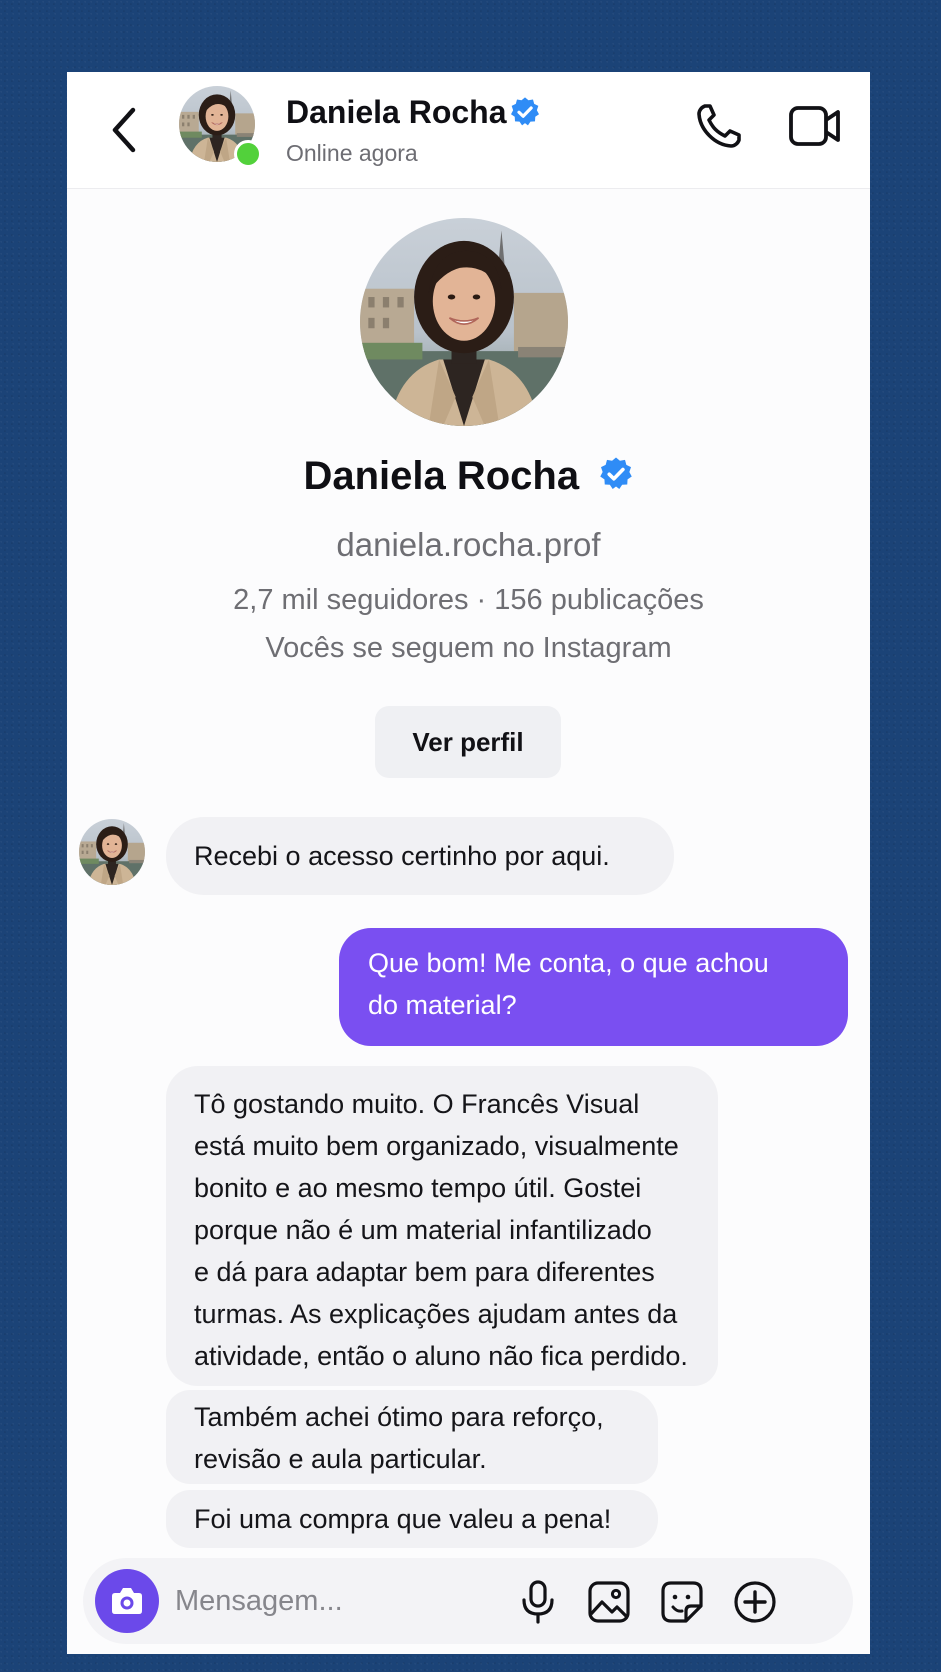 This screenshot has width=941, height=1672. Describe the element at coordinates (418, 1188) in the screenshot. I see `message-text: bonito e ao mesmo tempo útil. Gostei` at that location.